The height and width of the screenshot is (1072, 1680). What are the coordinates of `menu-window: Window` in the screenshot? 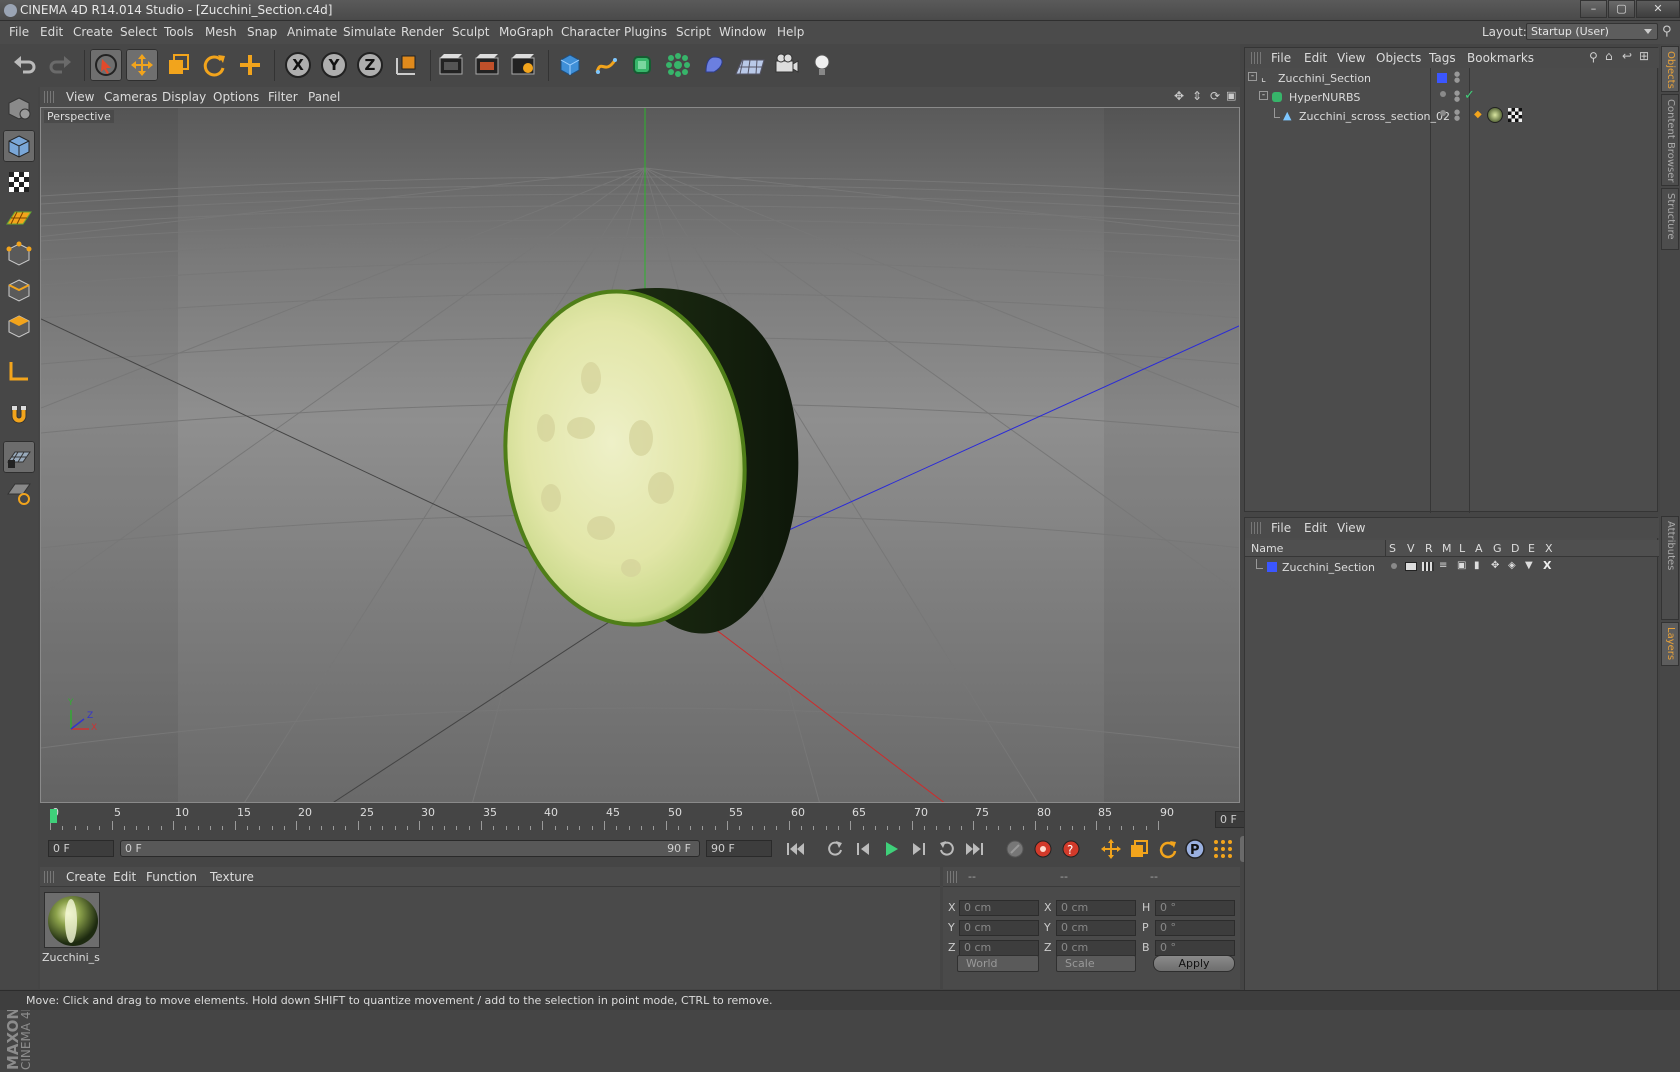 It's located at (742, 32).